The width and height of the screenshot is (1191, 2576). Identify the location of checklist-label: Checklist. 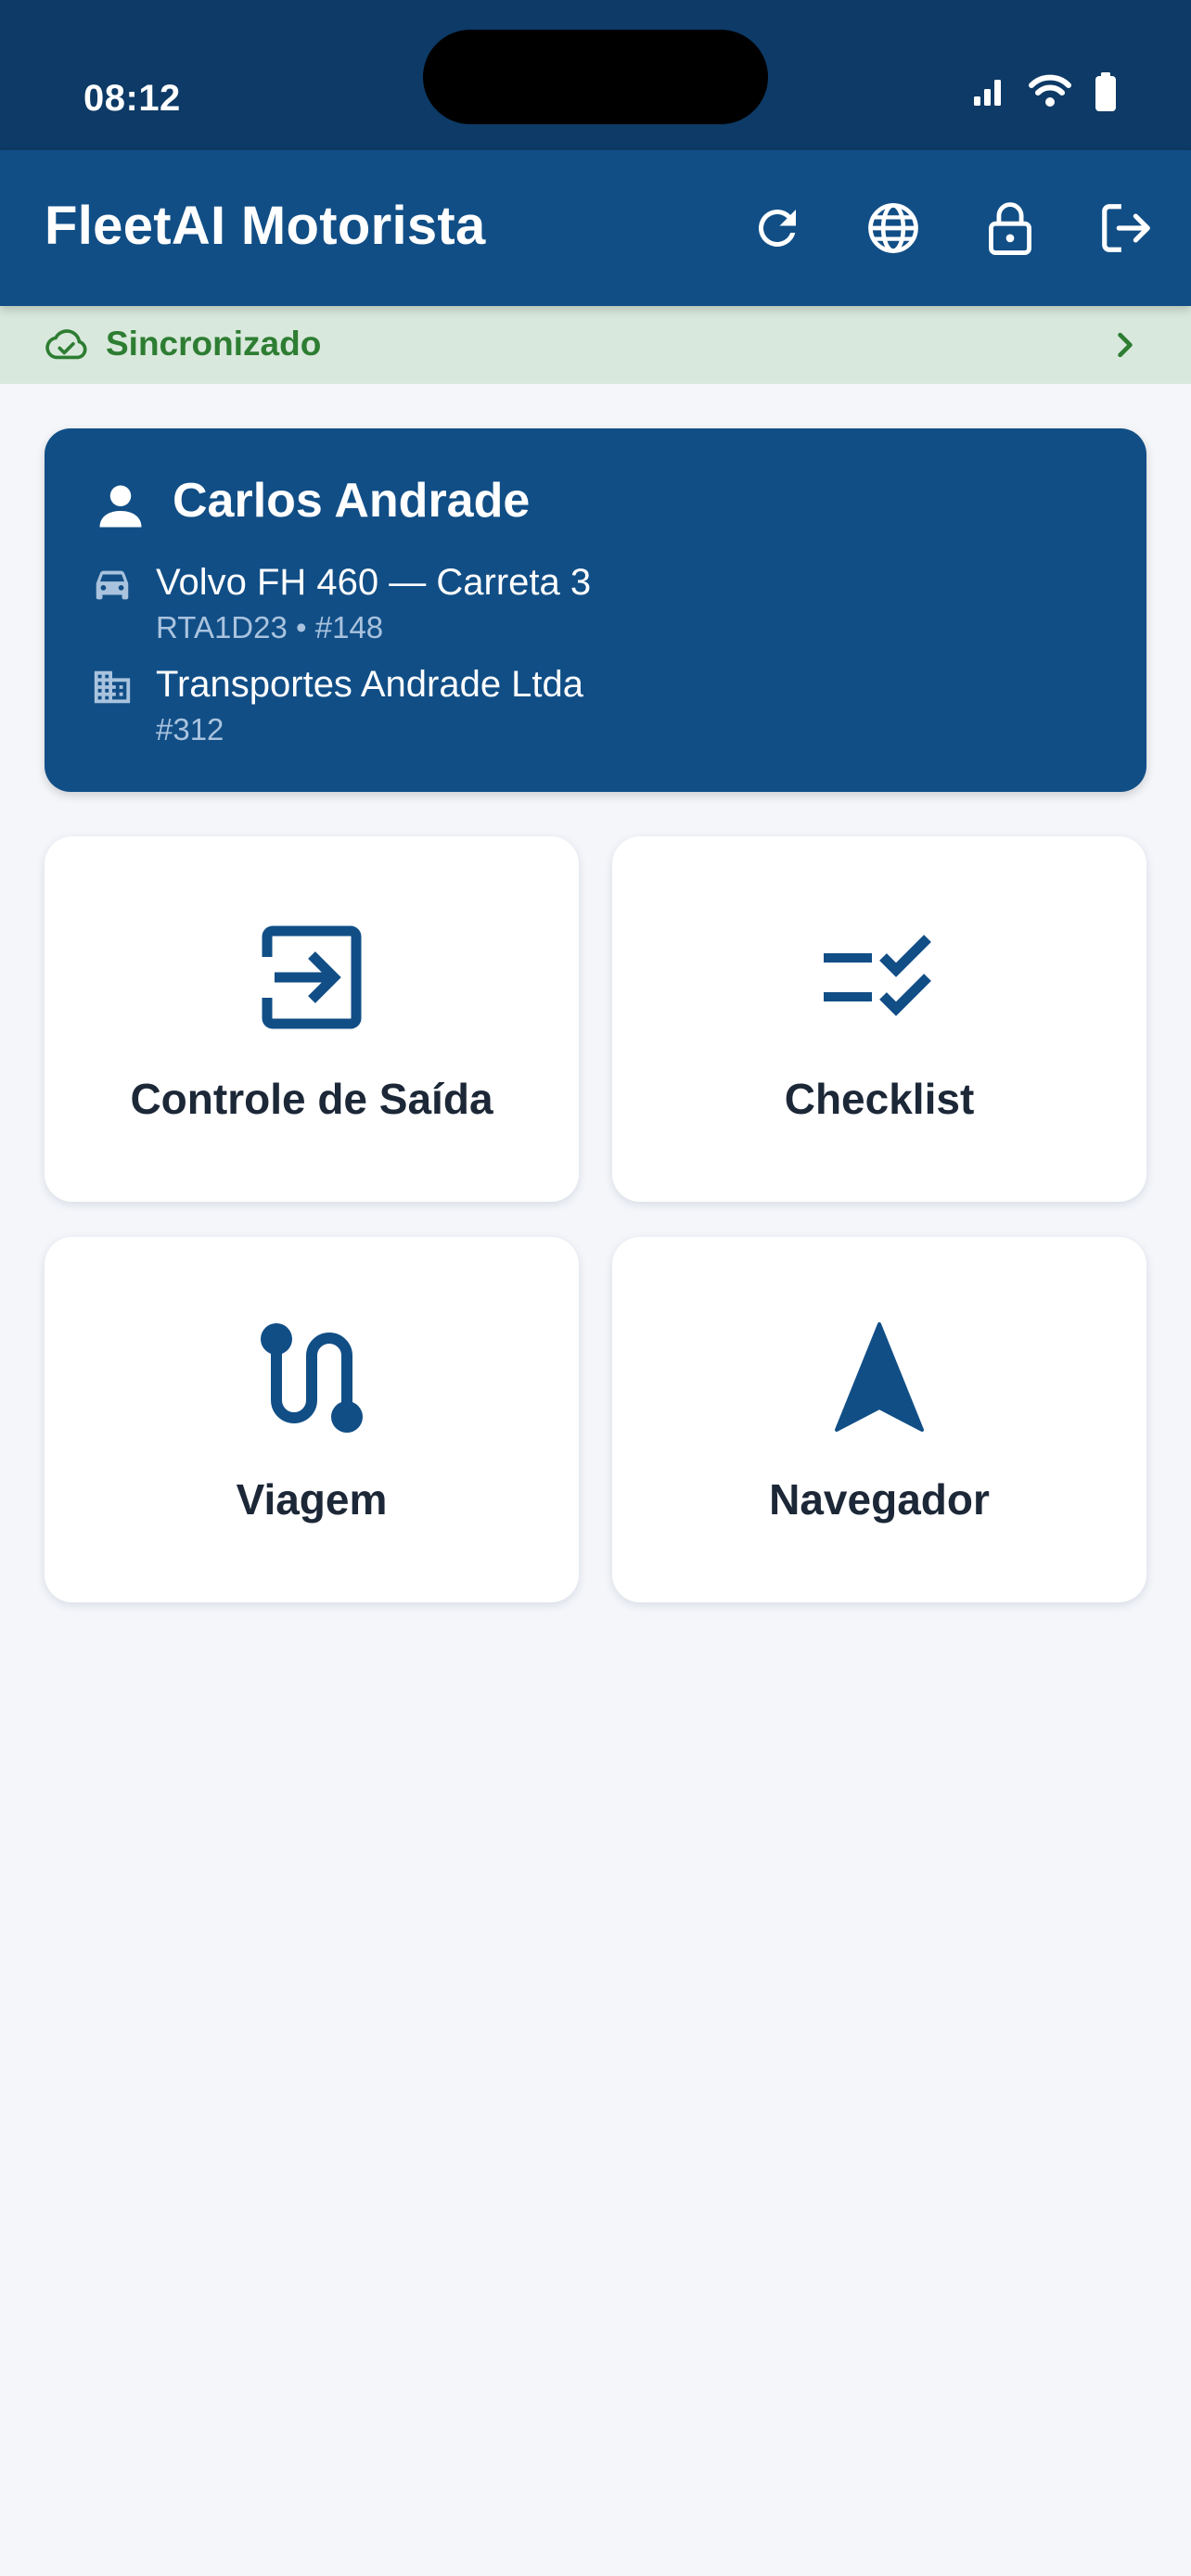
(879, 1099).